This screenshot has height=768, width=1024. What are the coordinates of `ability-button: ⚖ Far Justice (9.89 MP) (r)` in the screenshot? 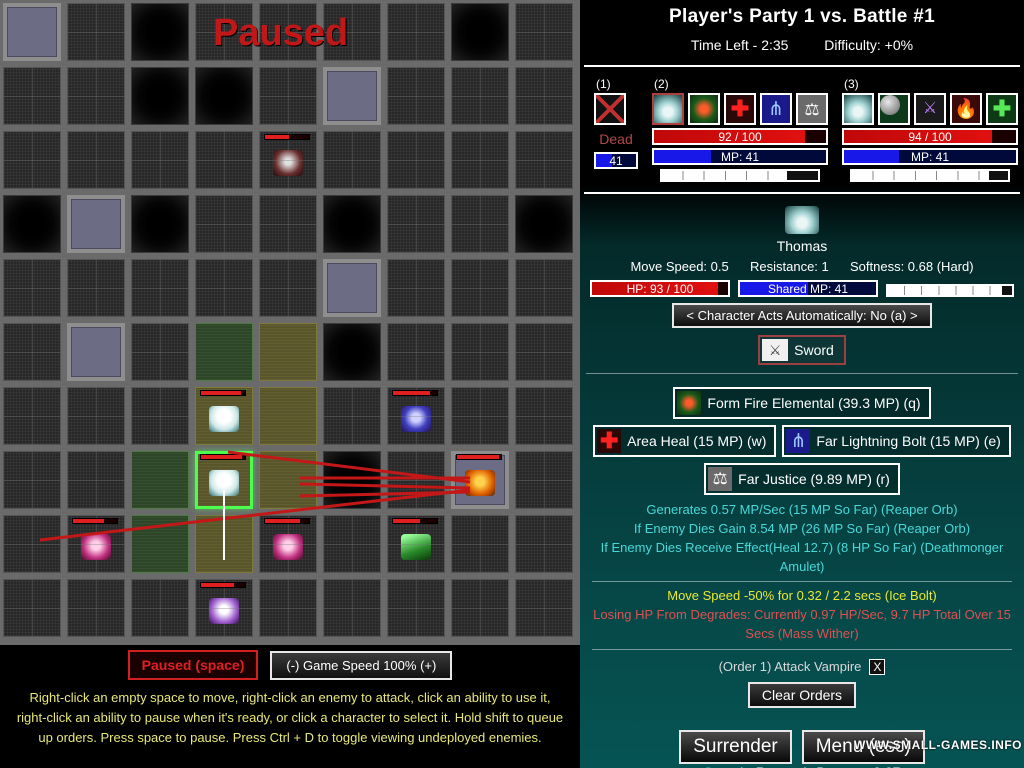 It's located at (802, 479).